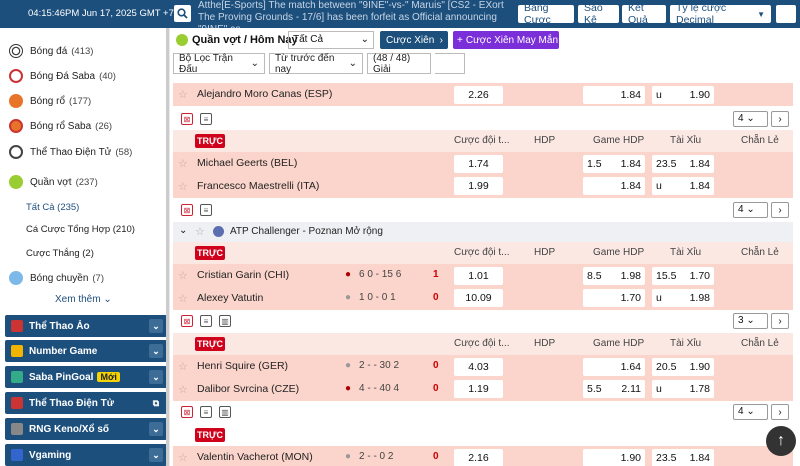 The width and height of the screenshot is (800, 466). I want to click on block-number-game: Number Game ⌄, so click(86, 351).